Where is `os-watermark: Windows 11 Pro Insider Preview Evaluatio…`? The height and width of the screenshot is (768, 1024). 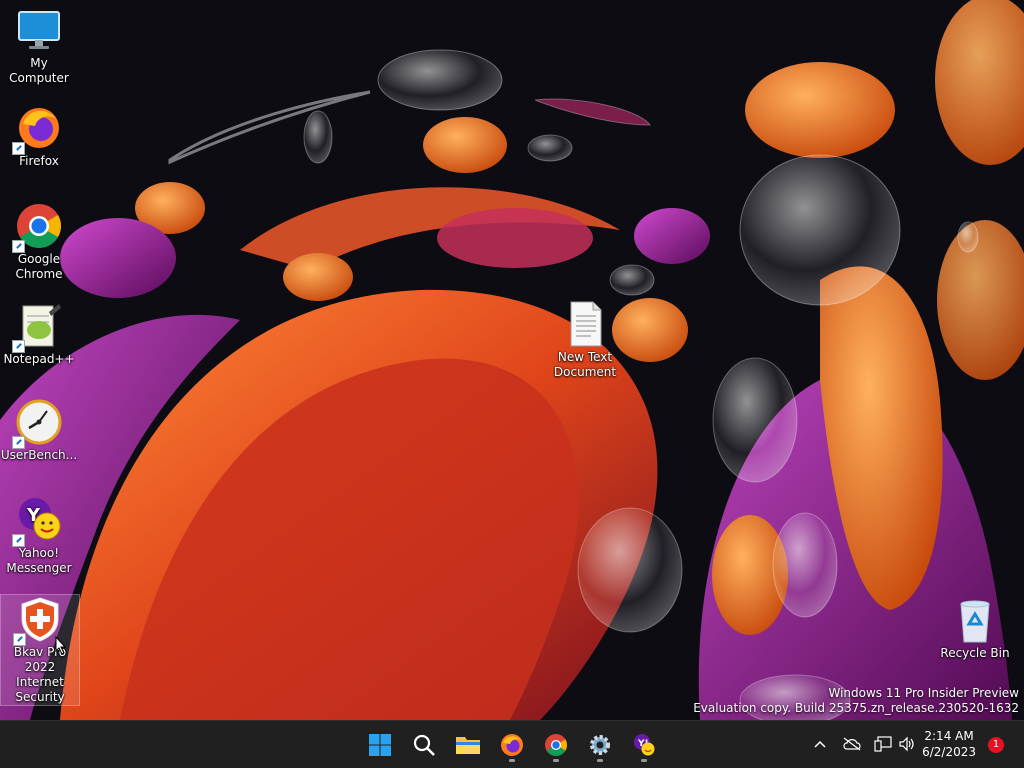 os-watermark: Windows 11 Pro Insider Preview Evaluatio… is located at coordinates (856, 701).